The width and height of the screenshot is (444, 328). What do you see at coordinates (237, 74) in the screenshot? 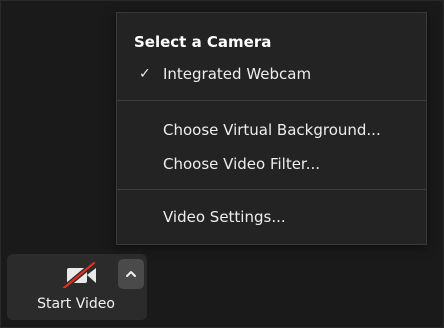
I see `menu-item-label: Integrated Webcam` at bounding box center [237, 74].